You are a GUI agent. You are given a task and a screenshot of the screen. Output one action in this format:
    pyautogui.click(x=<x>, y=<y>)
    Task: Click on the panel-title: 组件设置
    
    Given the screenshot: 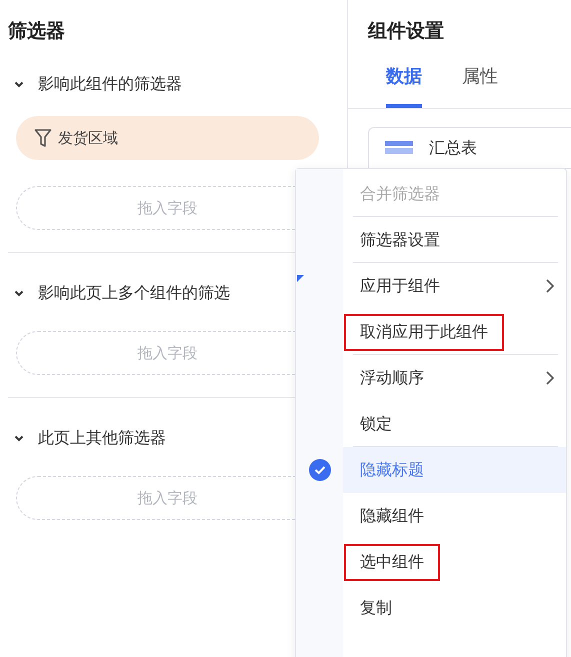 What is the action you would take?
    pyautogui.click(x=406, y=31)
    